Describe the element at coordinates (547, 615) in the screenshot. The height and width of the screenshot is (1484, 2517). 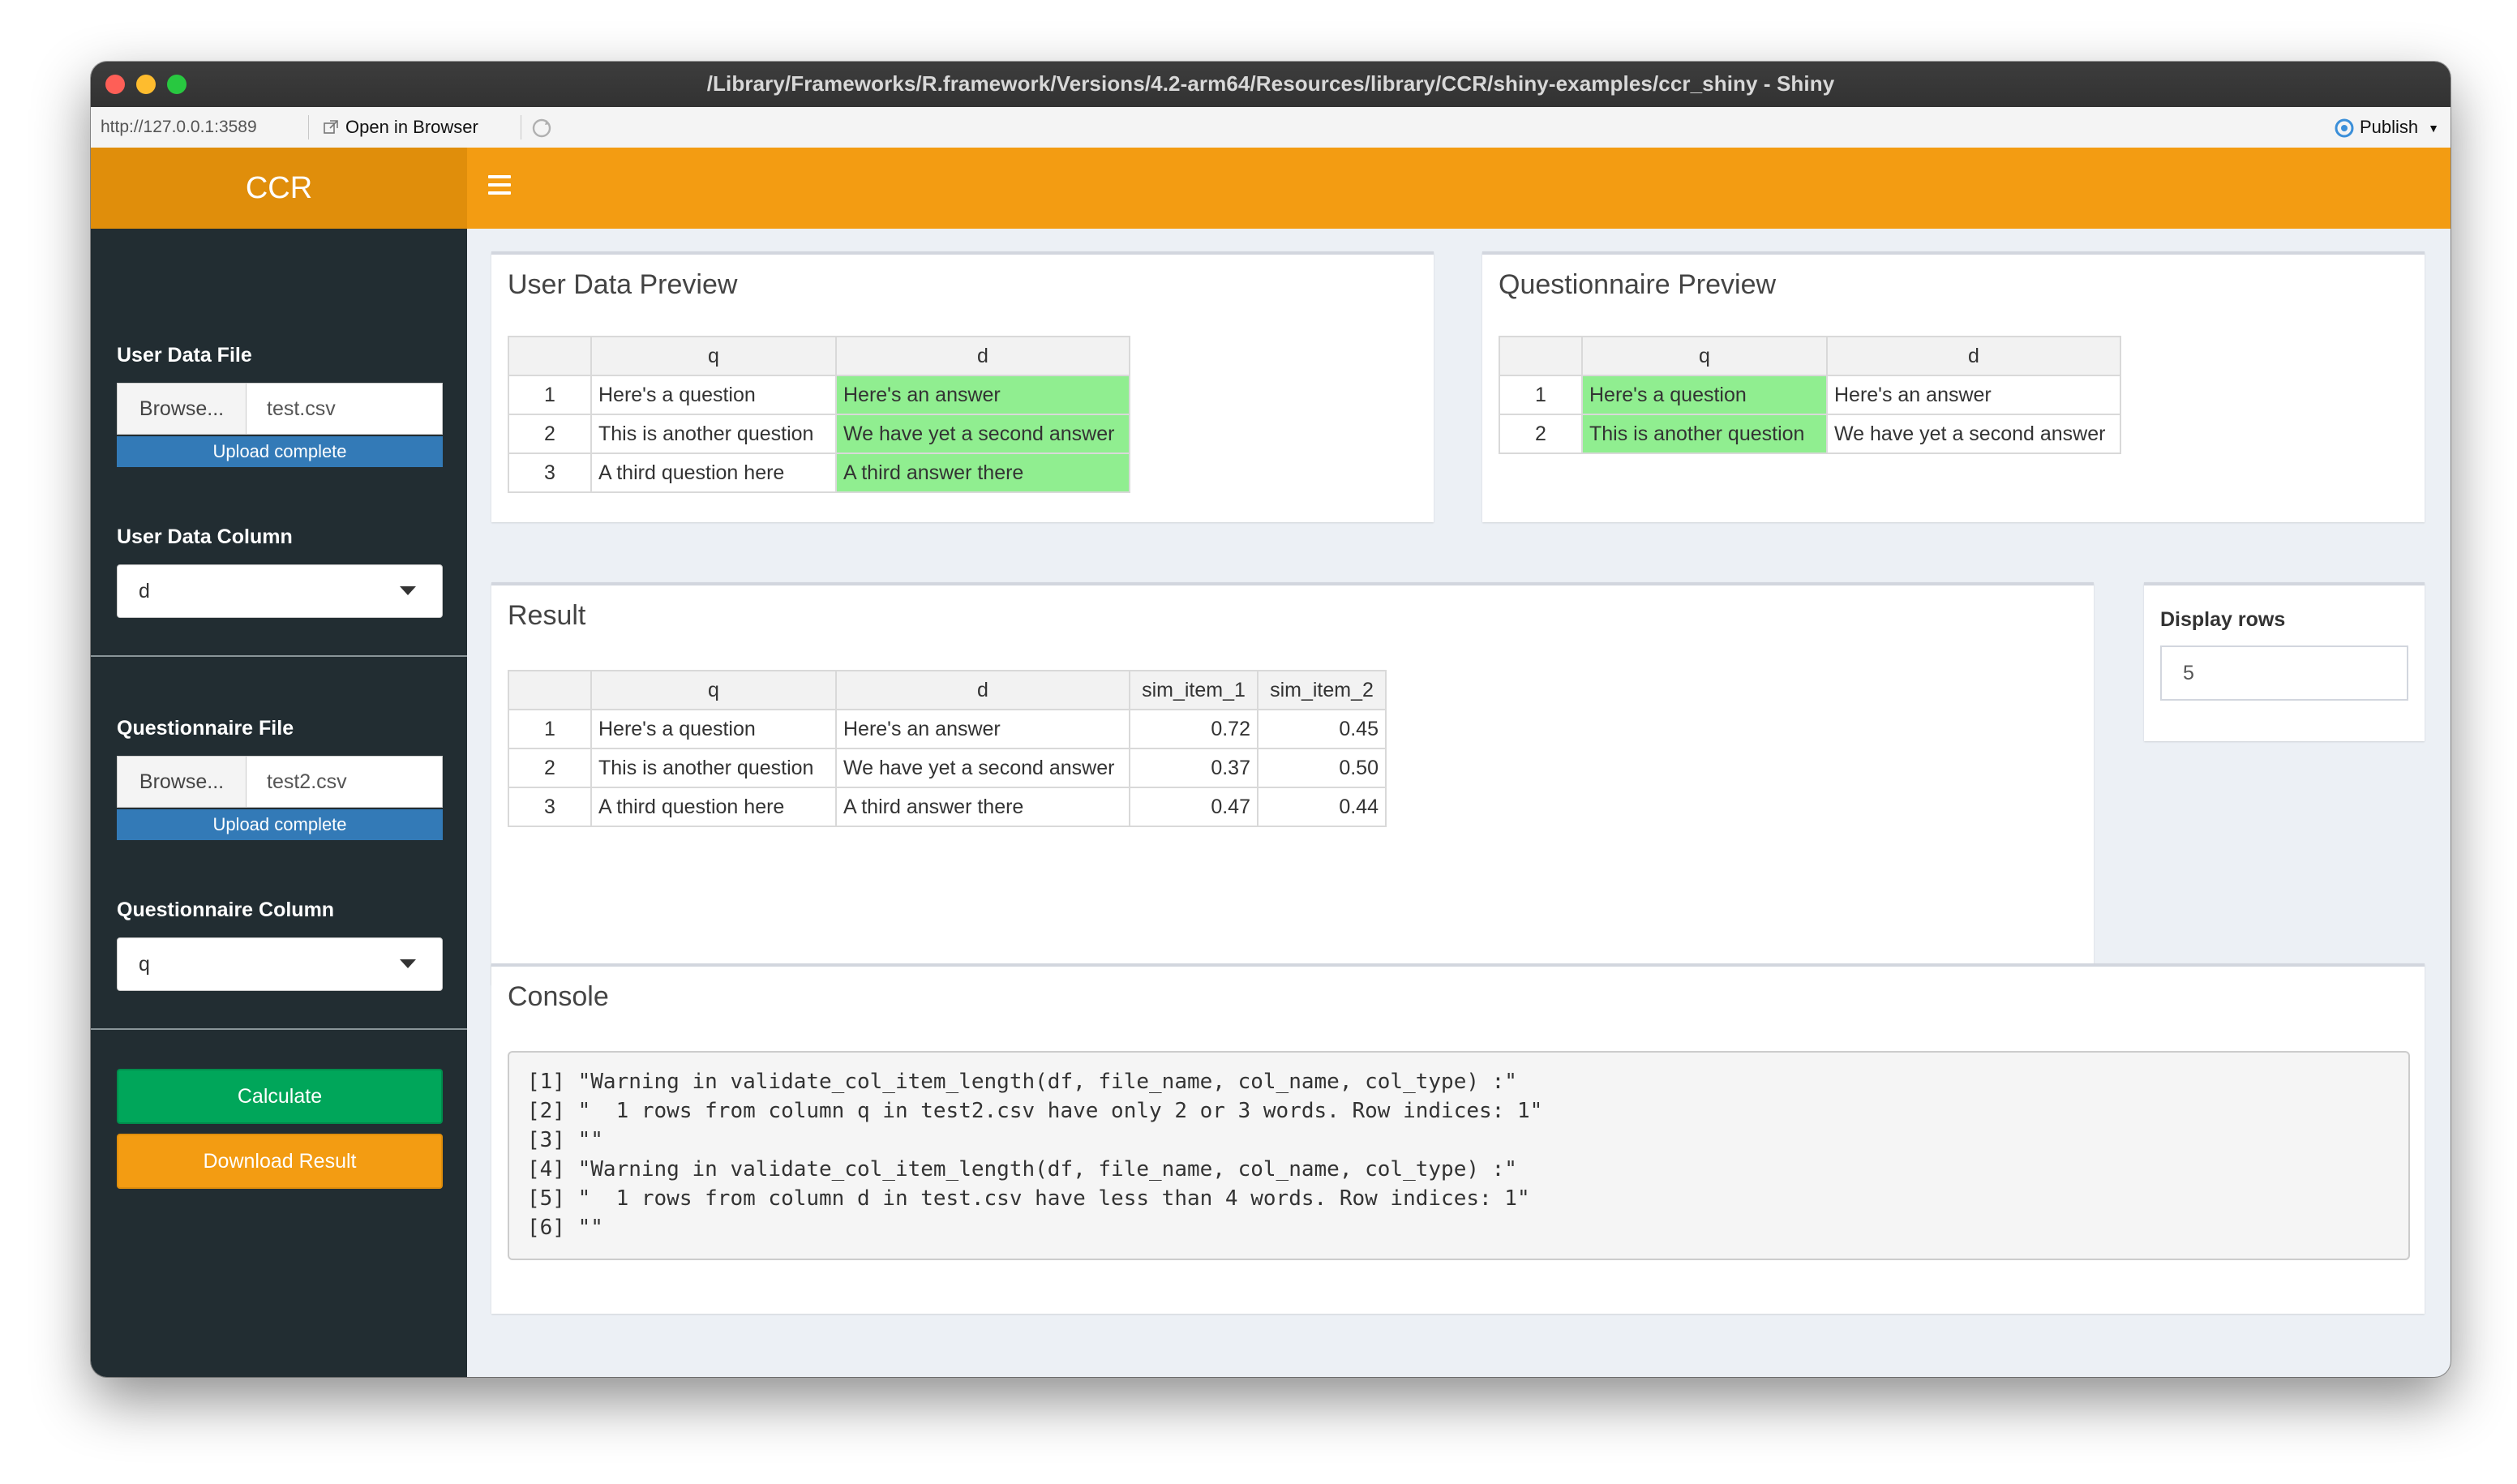
I see `result-title: Result` at that location.